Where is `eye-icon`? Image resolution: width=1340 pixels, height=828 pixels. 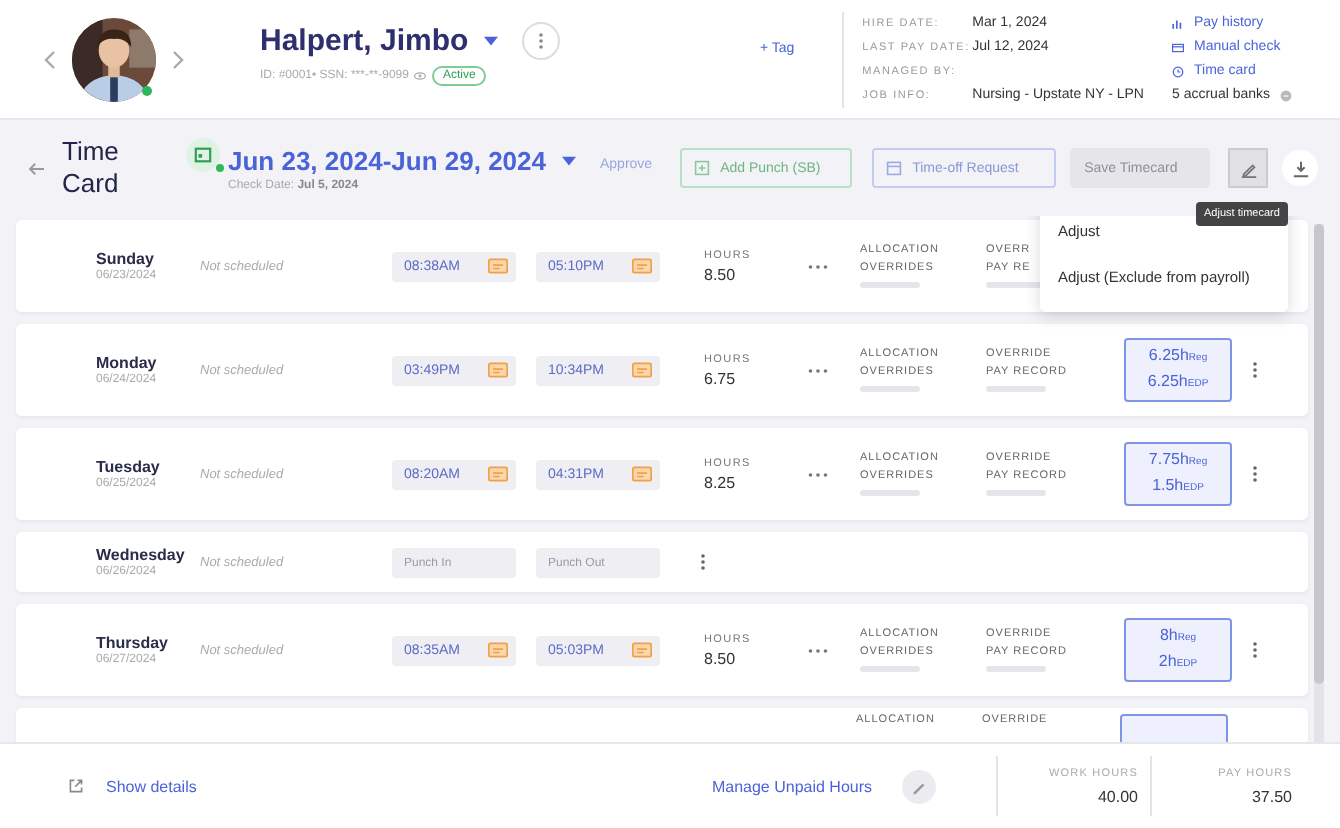 eye-icon is located at coordinates (420, 75).